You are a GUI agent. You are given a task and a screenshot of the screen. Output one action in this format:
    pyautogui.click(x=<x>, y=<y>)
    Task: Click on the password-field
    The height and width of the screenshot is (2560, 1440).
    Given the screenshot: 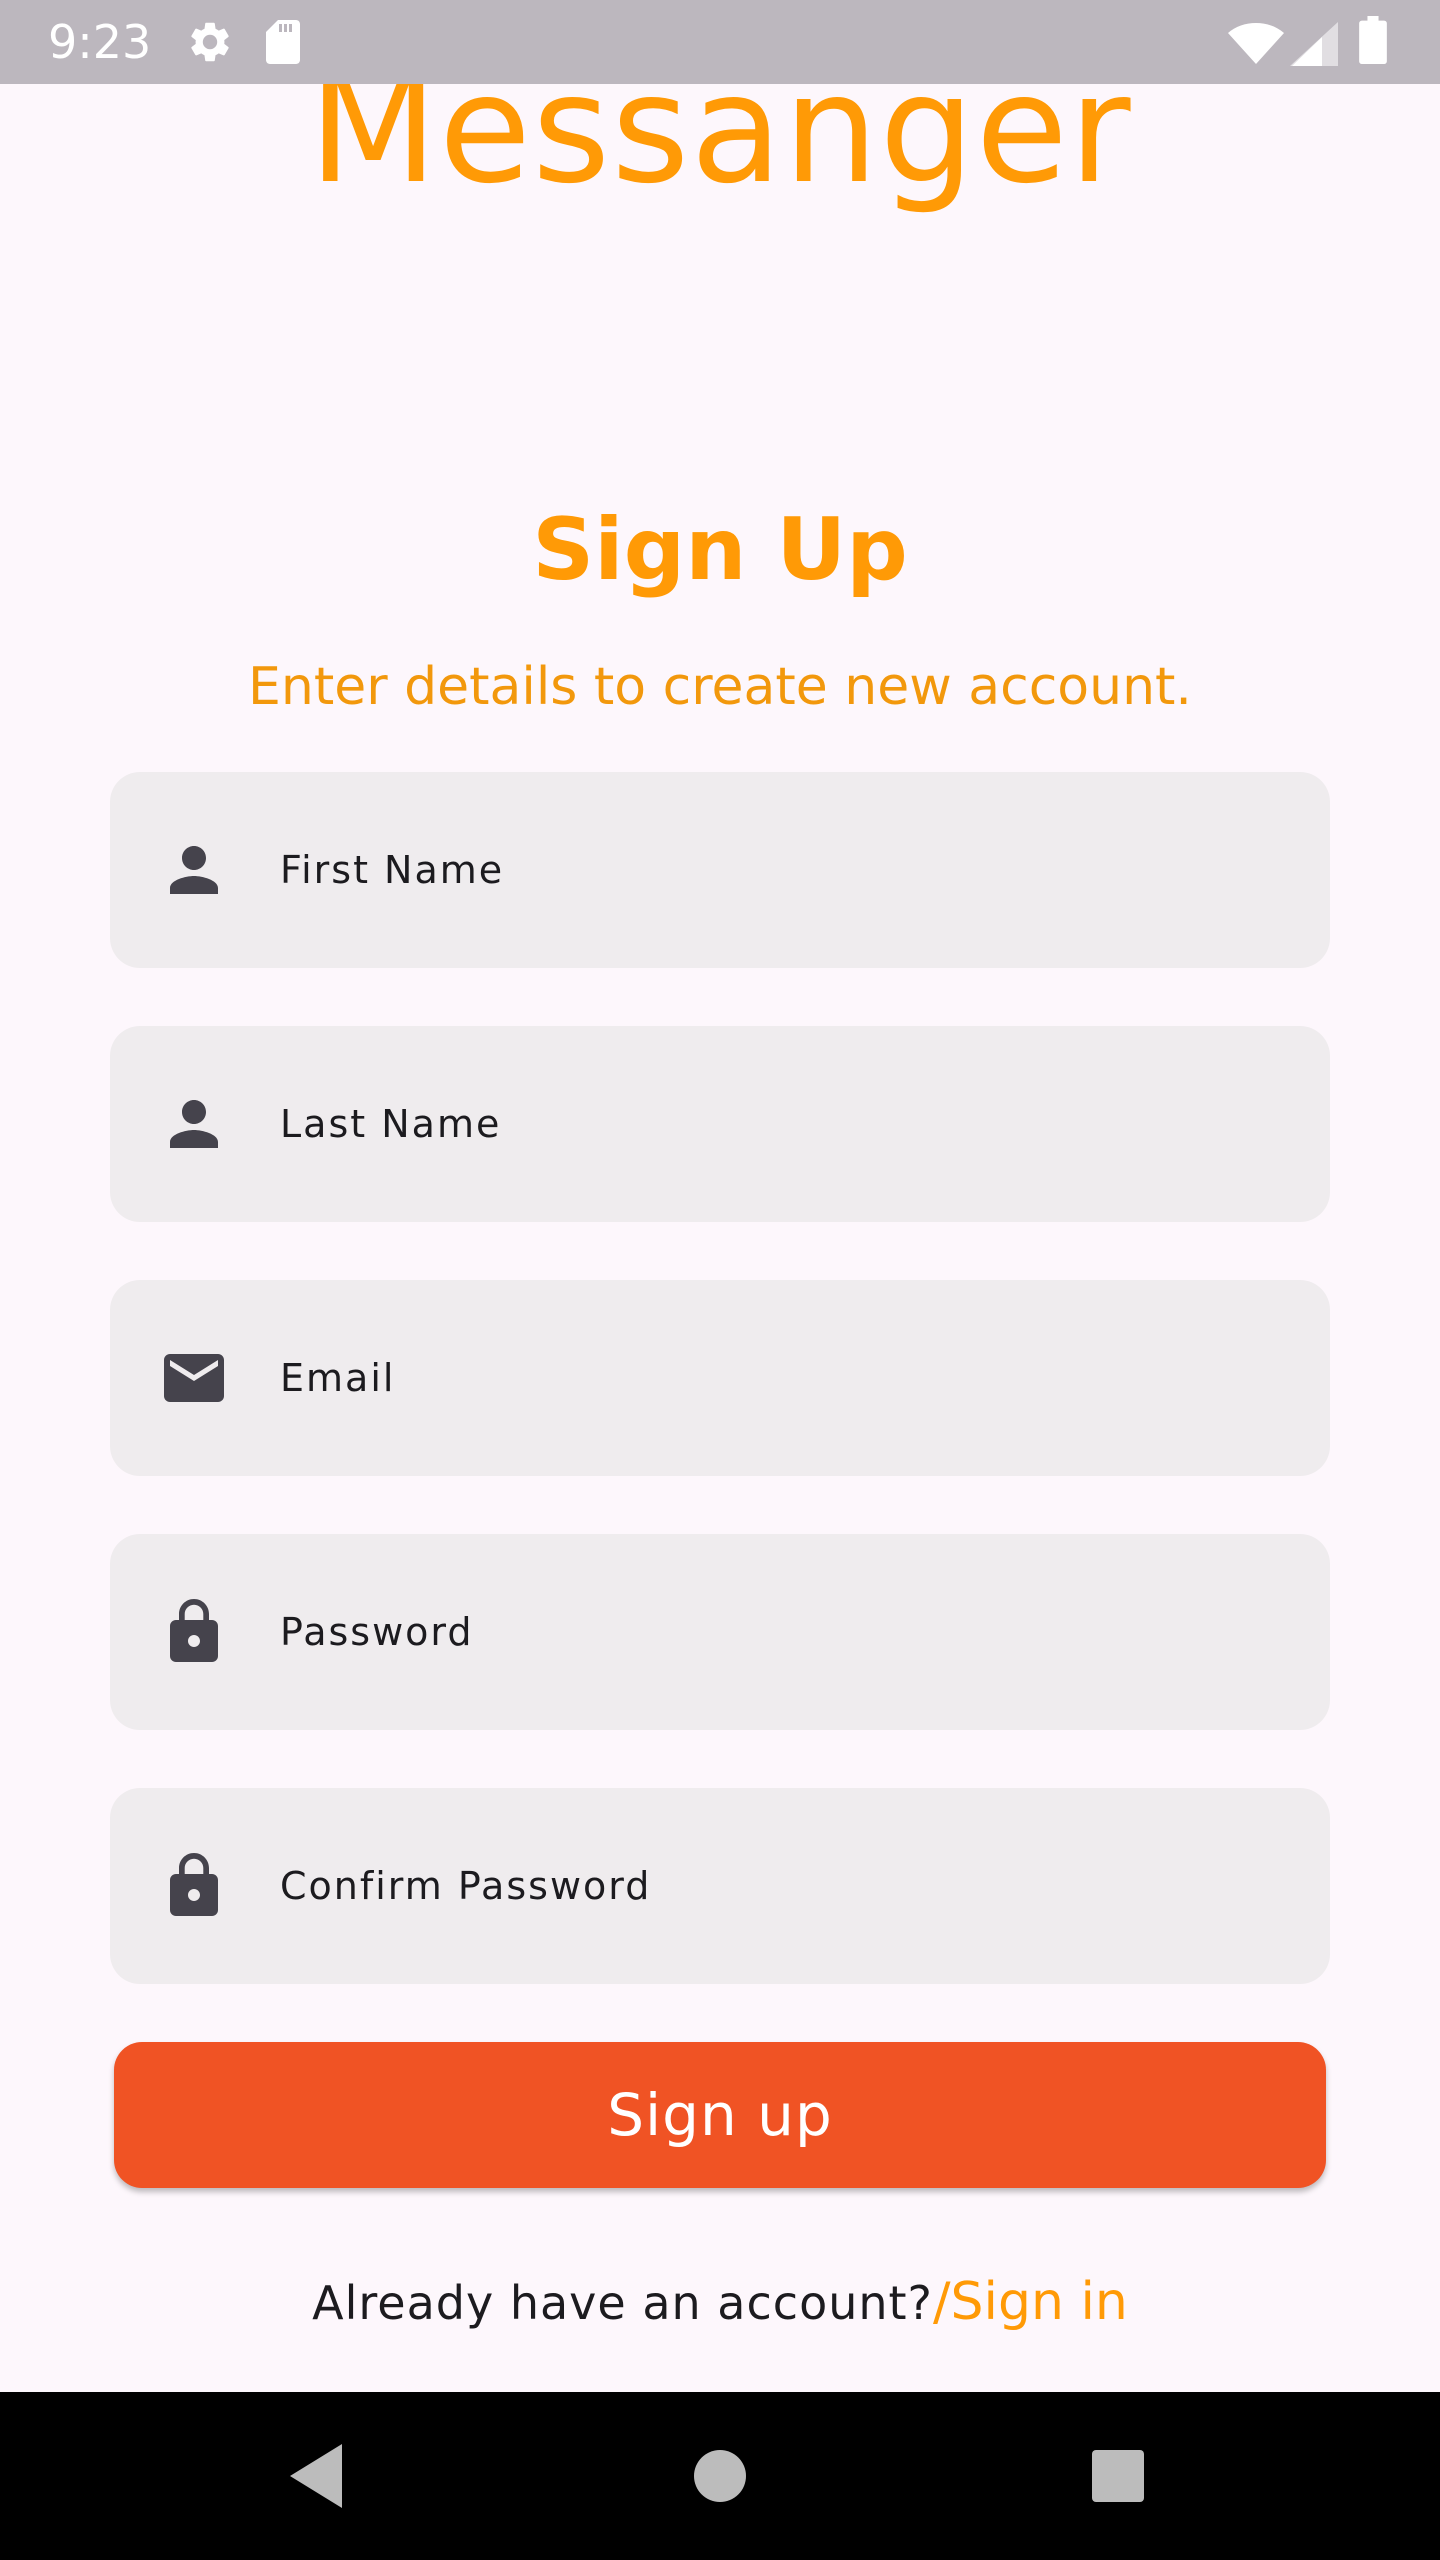 What is the action you would take?
    pyautogui.click(x=720, y=1632)
    